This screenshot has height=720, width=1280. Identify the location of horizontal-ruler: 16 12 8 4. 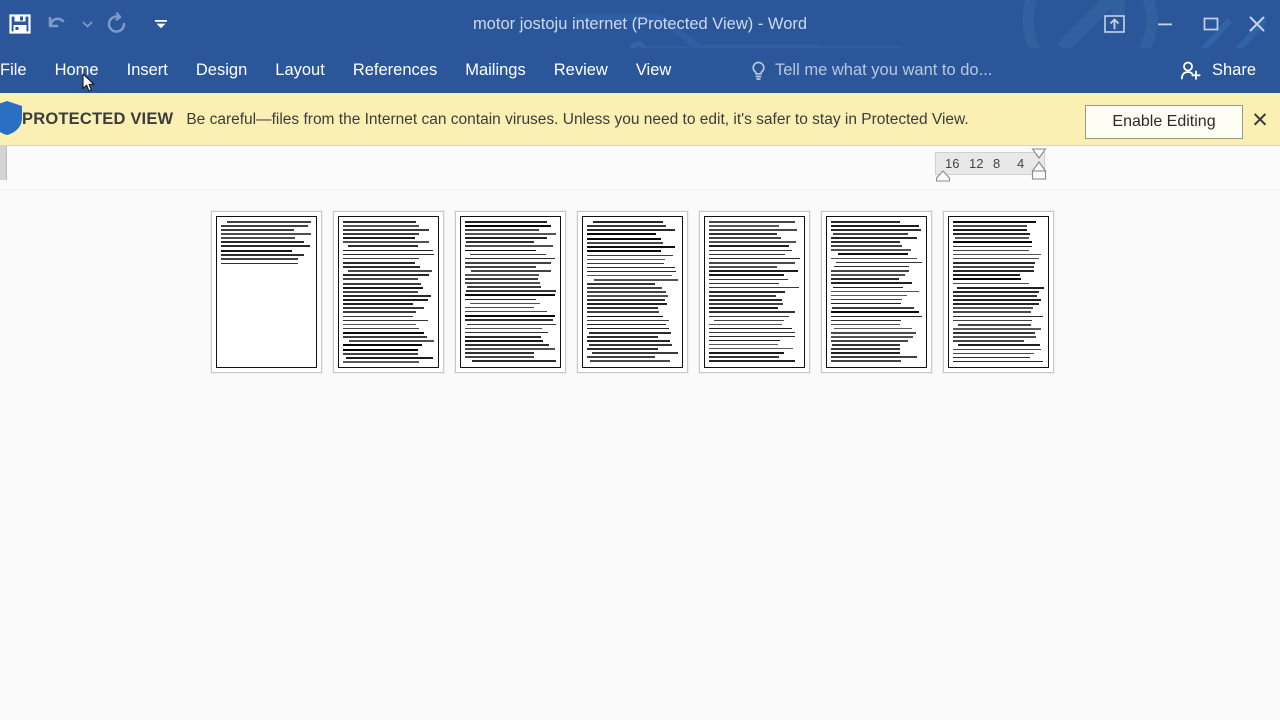
(990, 163).